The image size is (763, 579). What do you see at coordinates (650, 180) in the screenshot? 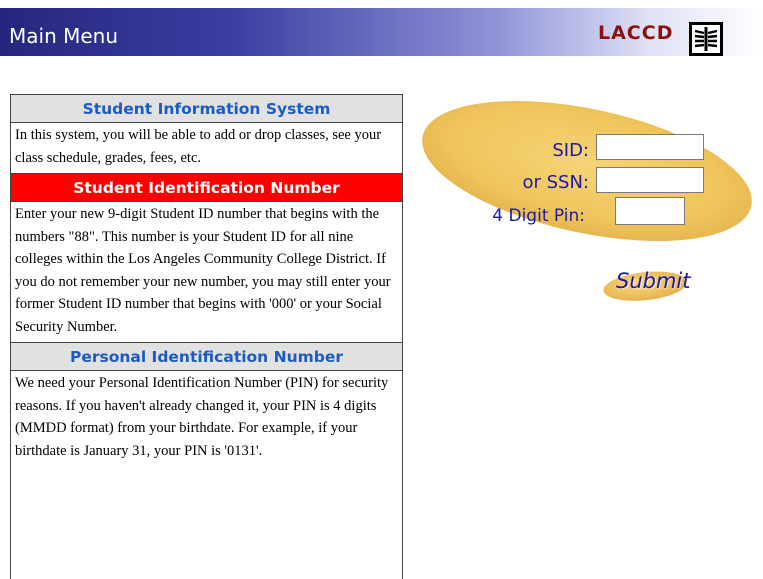
I see `ssn-input` at bounding box center [650, 180].